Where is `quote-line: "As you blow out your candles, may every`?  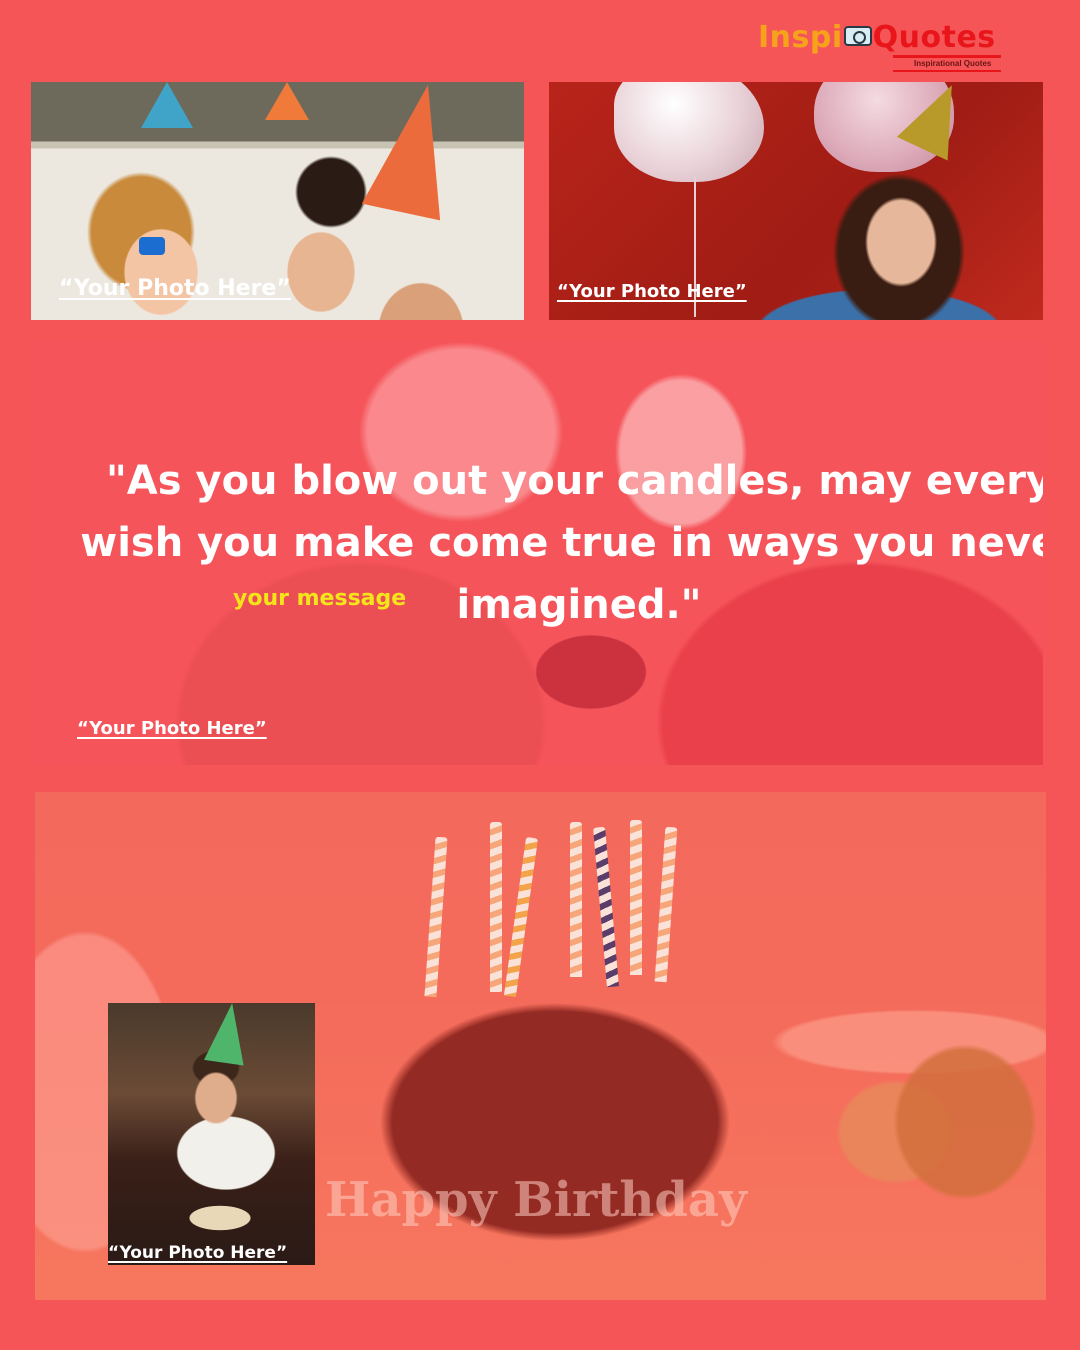
quote-line: "As you blow out your candles, may every is located at coordinates (574, 481).